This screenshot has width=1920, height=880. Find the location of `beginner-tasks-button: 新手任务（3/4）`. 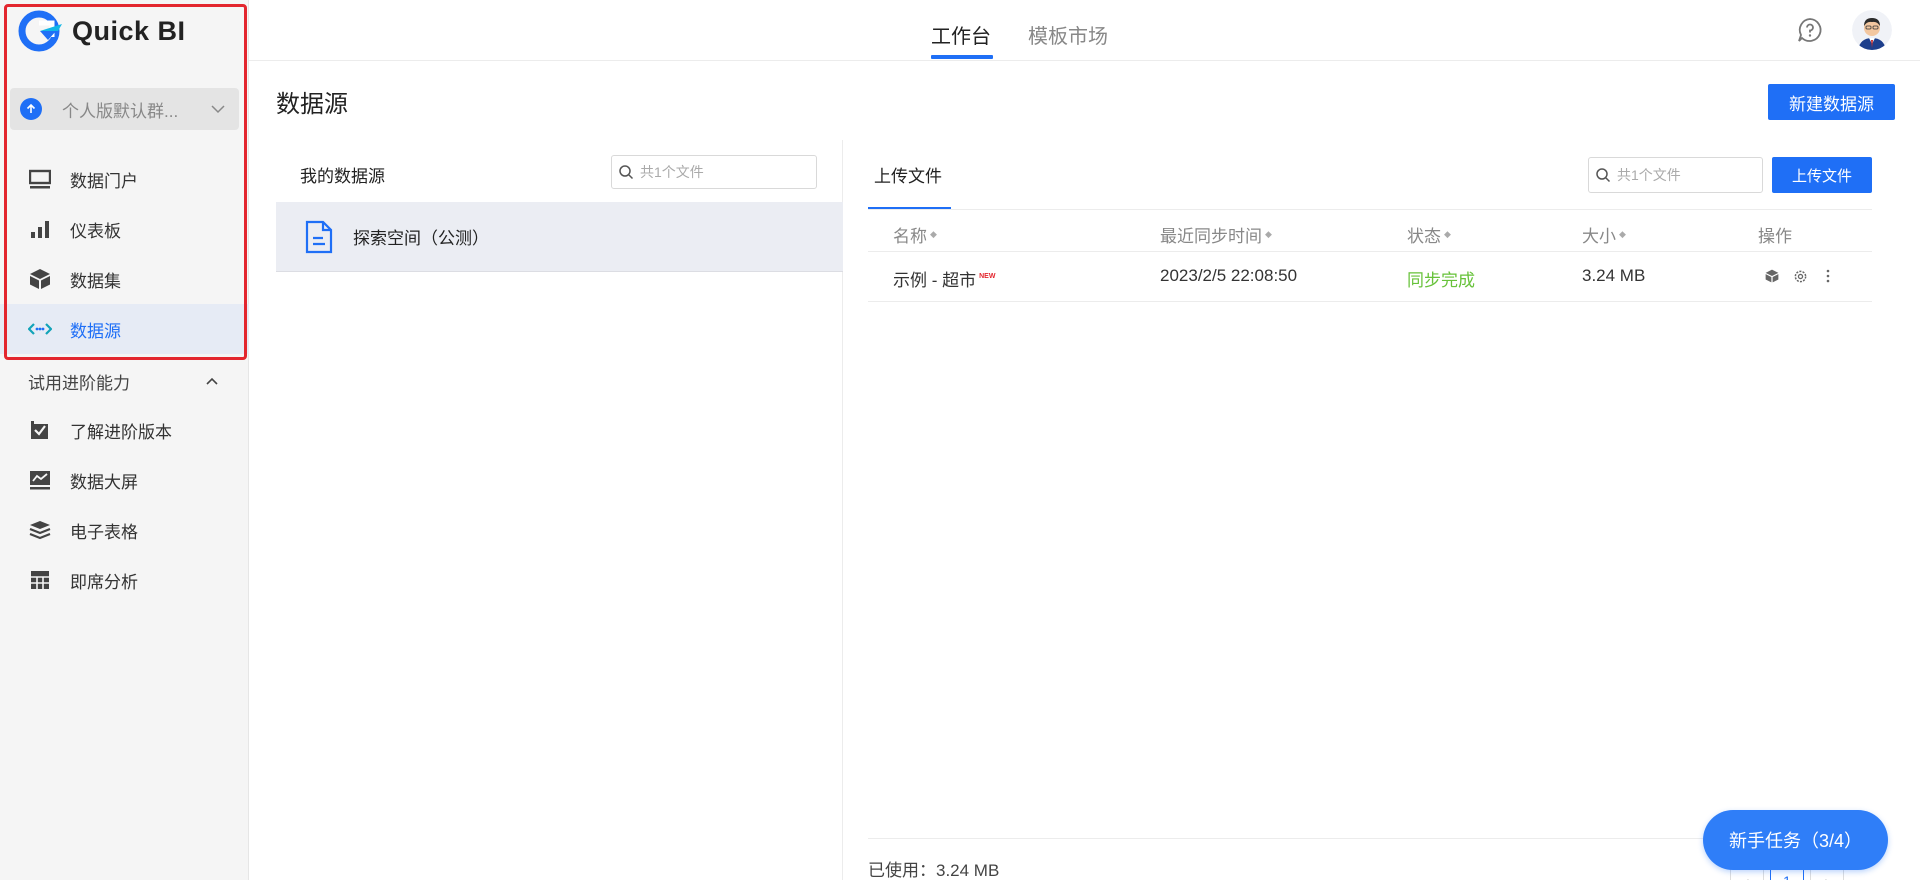

beginner-tasks-button: 新手任务（3/4） is located at coordinates (1795, 840).